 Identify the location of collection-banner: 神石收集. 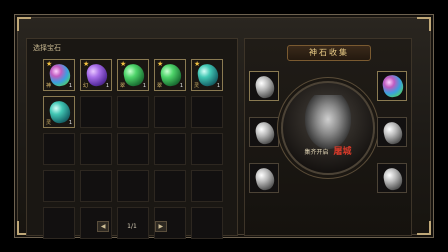
(329, 53).